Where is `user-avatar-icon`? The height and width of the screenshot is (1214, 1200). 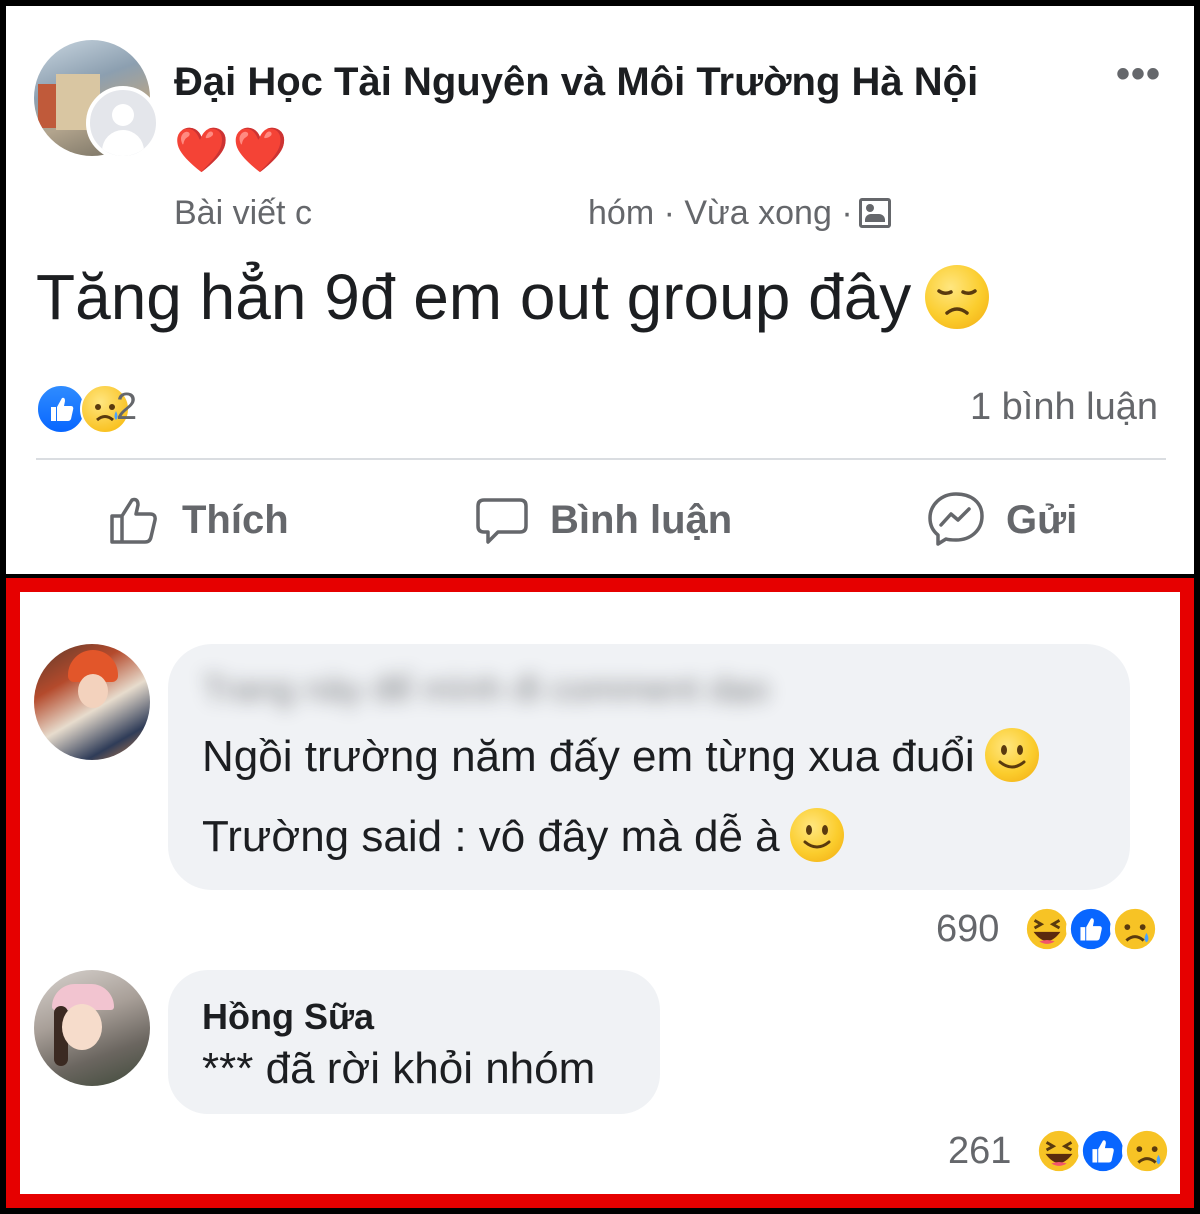 user-avatar-icon is located at coordinates (123, 123).